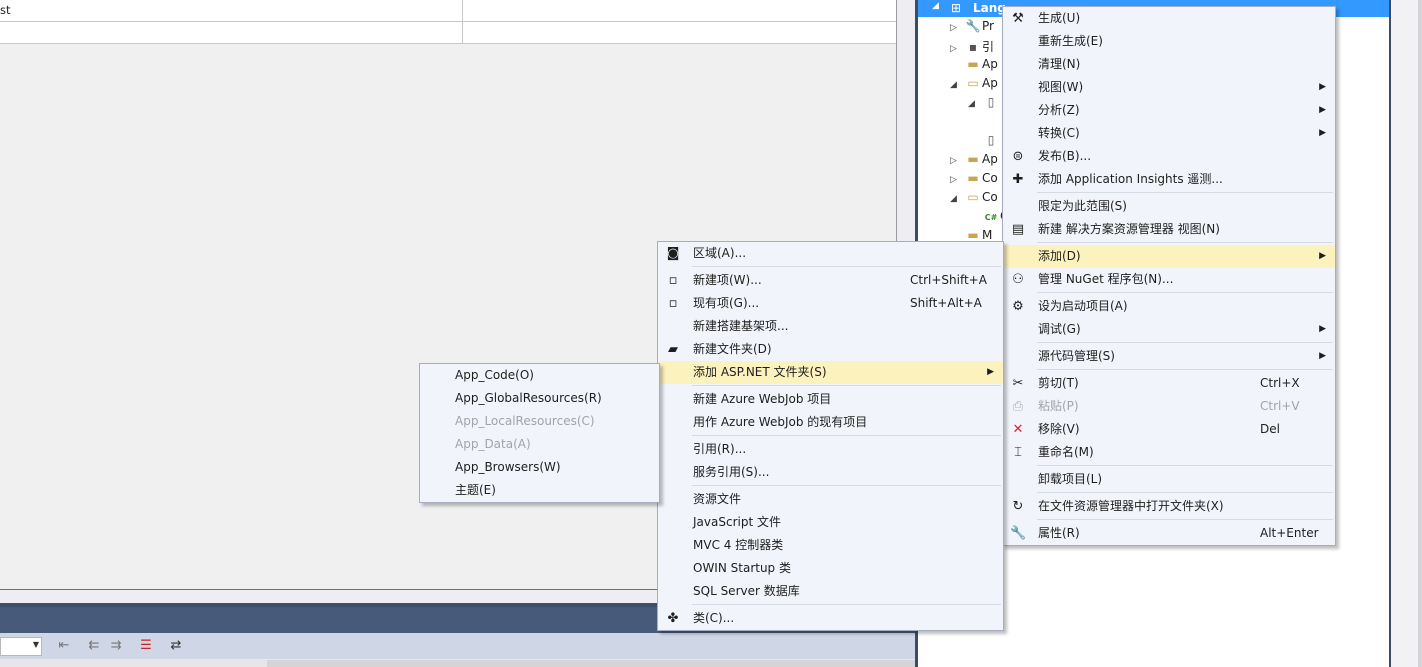 This screenshot has width=1422, height=667. What do you see at coordinates (1169, 452) in the screenshot?
I see `menu-item-重命名: ⌶ 重命名(M)` at bounding box center [1169, 452].